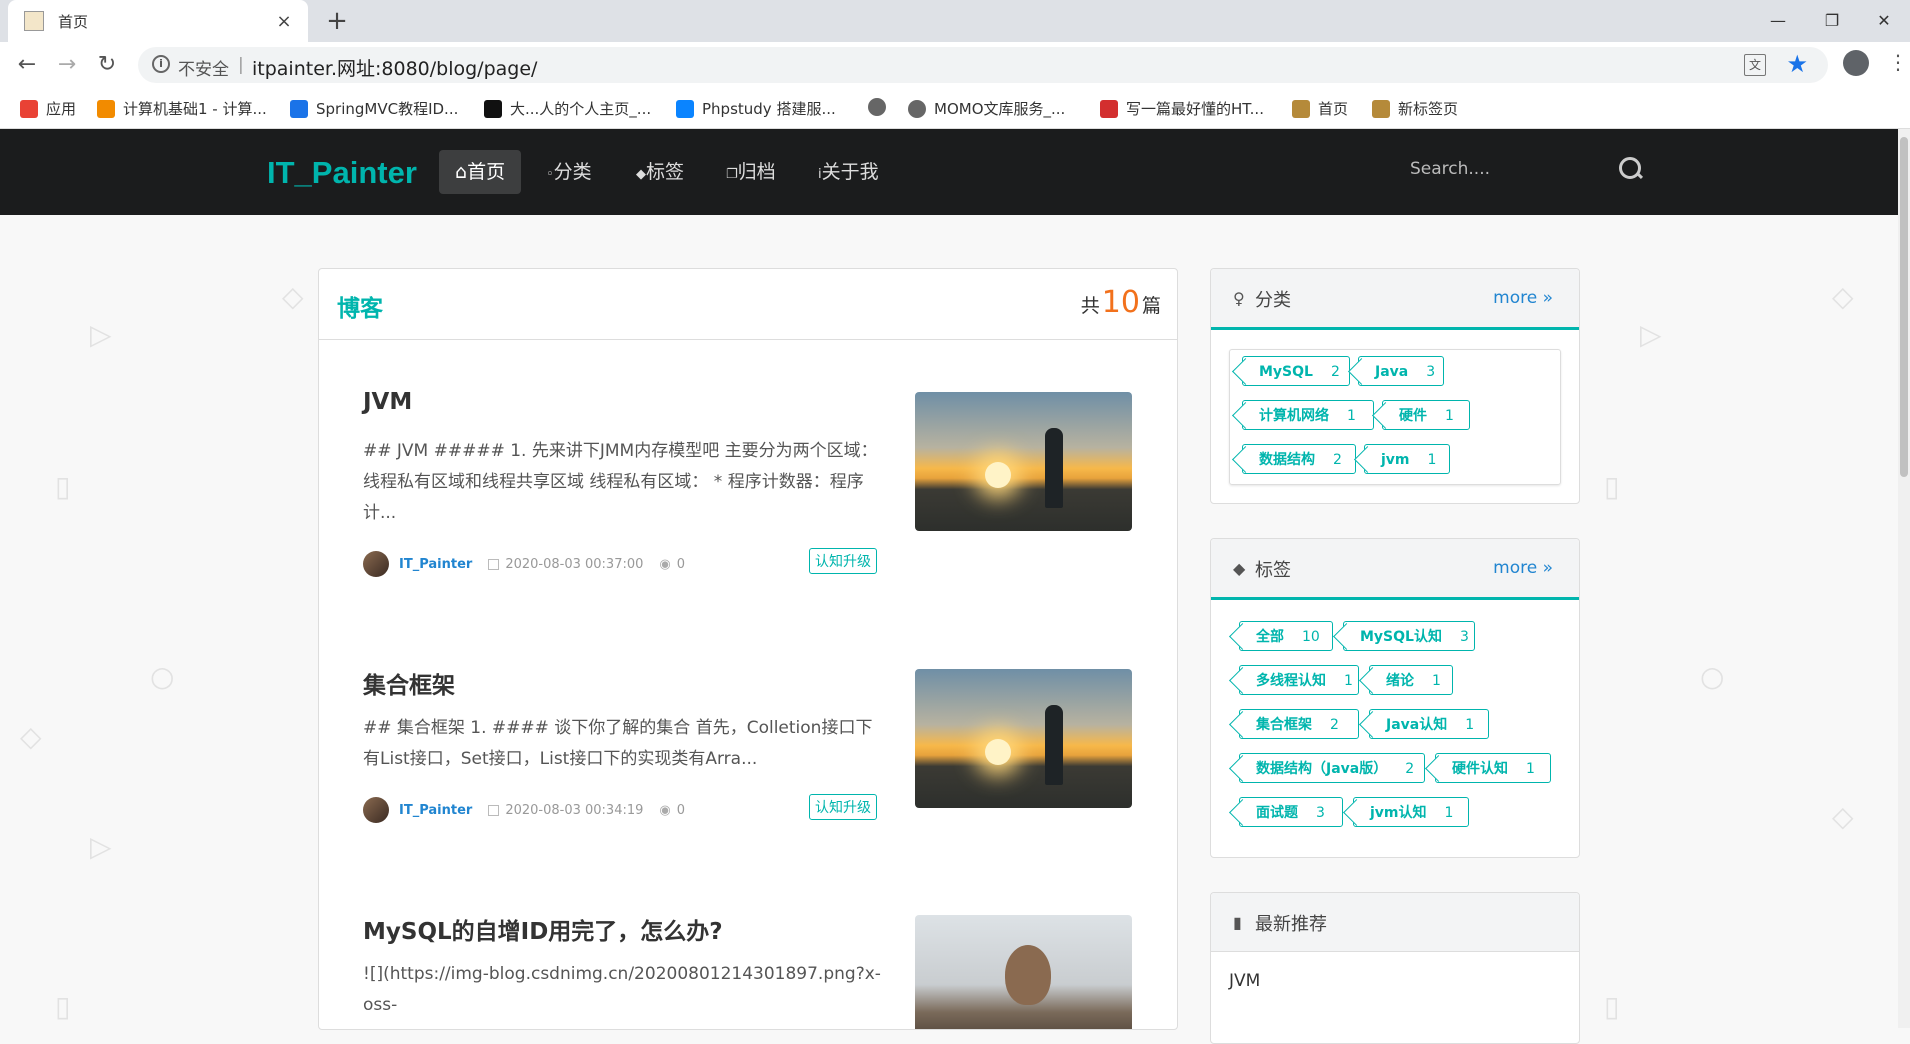 This screenshot has height=1044, width=1910. Describe the element at coordinates (1436, 681) in the screenshot. I see `tag-count: 1` at that location.